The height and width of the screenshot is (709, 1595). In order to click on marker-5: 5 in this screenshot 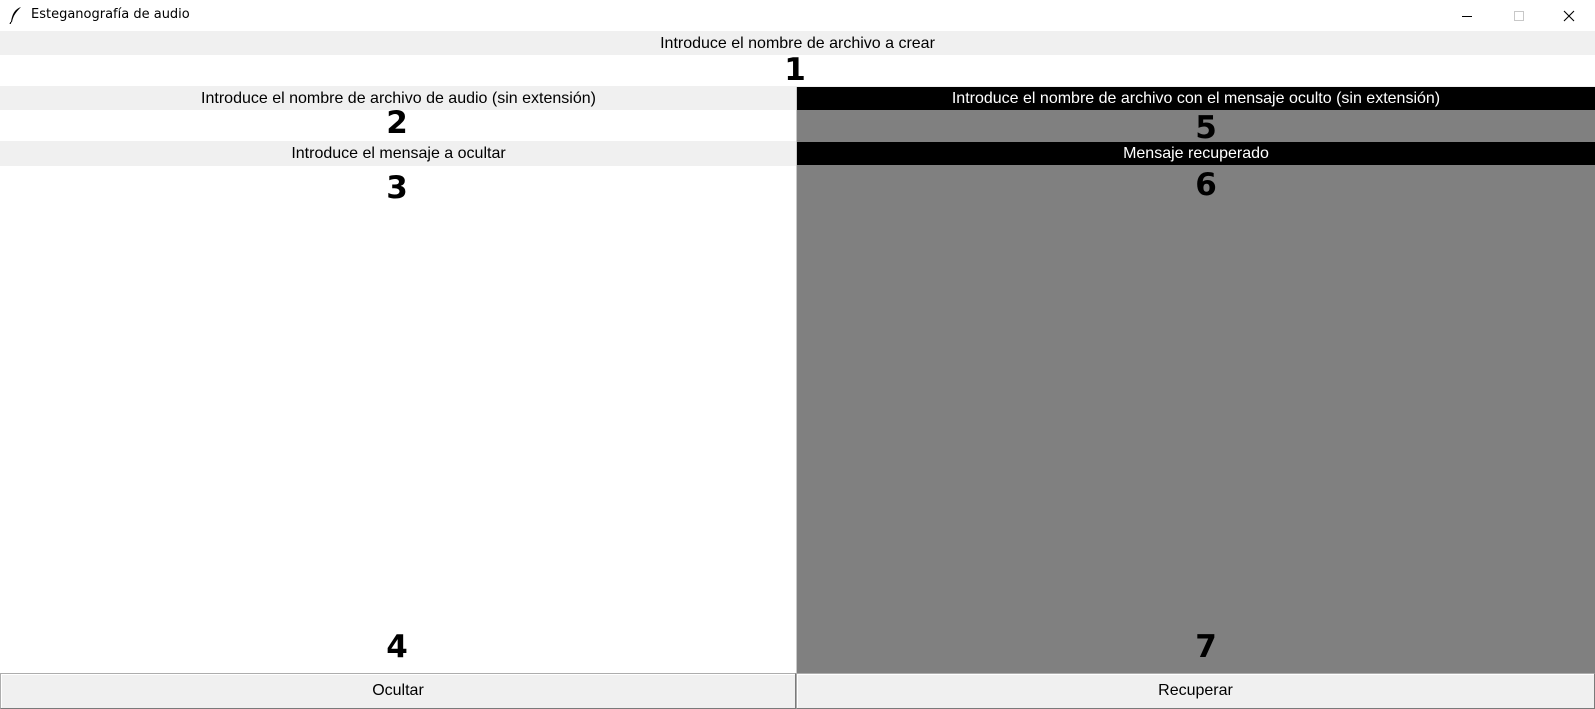, I will do `click(1206, 128)`.